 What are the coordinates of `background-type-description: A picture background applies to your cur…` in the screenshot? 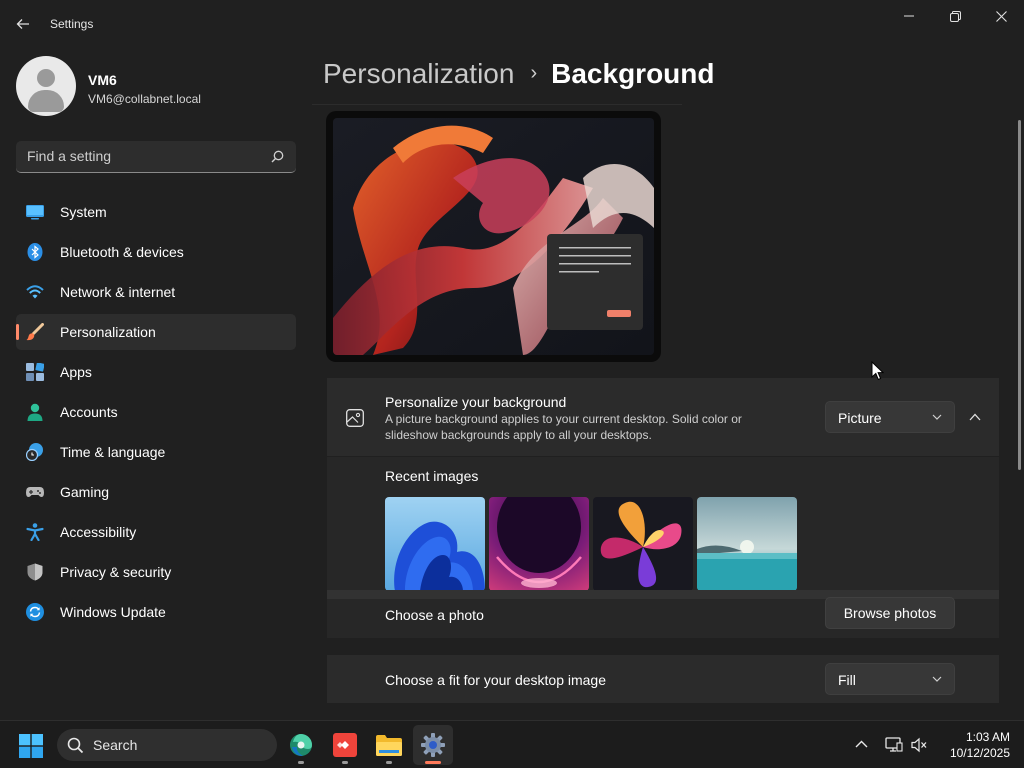 It's located at (563, 427).